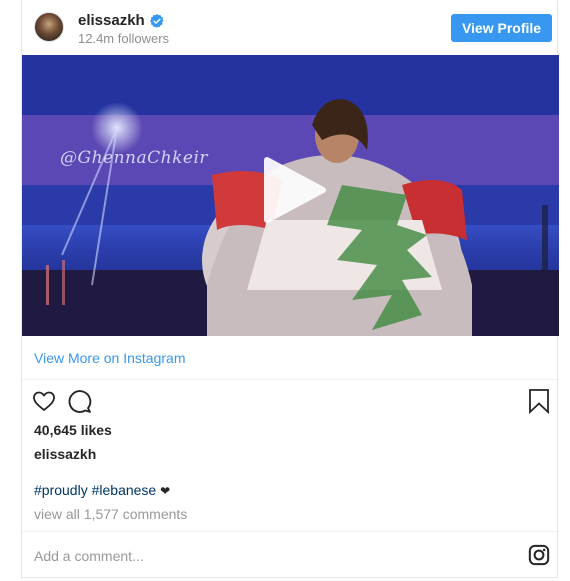  Describe the element at coordinates (134, 158) in the screenshot. I see `video-watermark: @GhennaChkeir` at that location.